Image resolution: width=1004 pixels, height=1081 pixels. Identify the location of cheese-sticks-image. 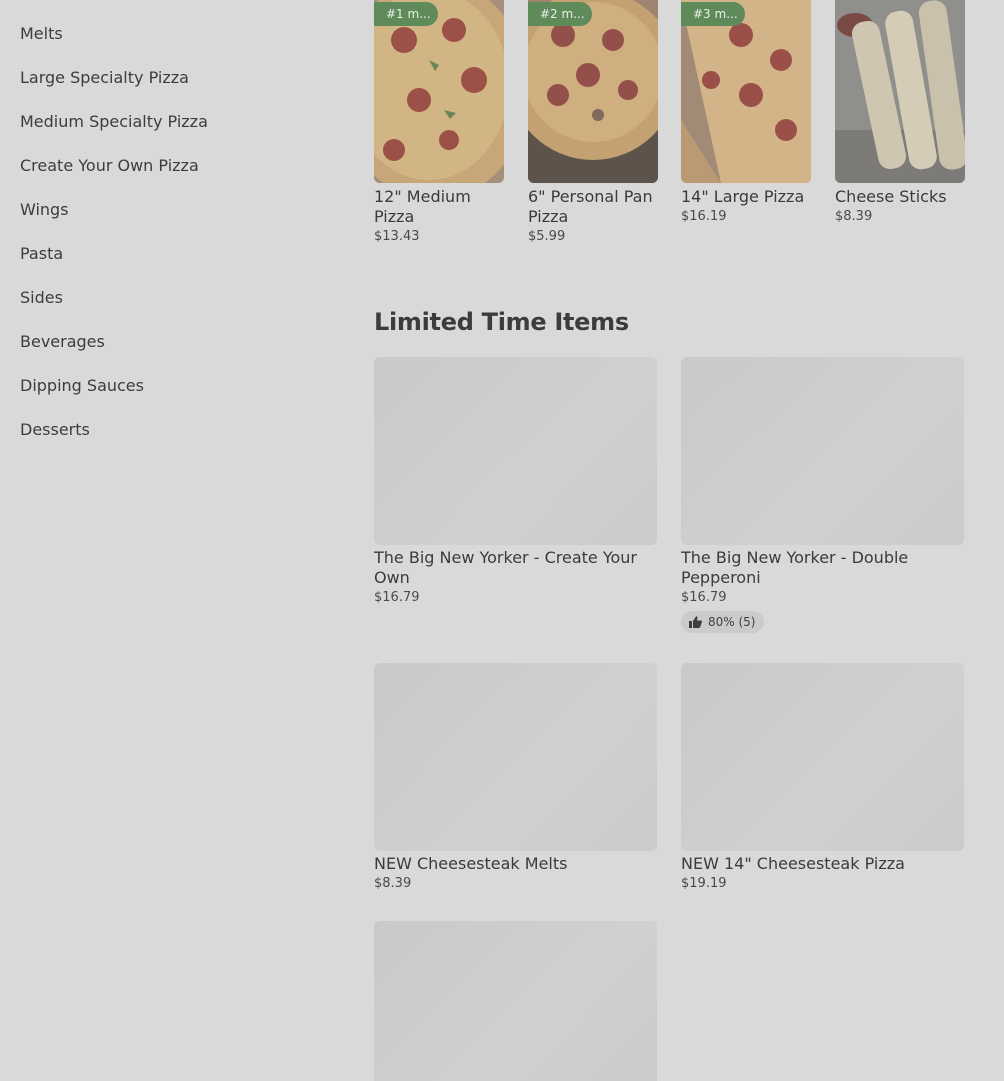
(900, 91).